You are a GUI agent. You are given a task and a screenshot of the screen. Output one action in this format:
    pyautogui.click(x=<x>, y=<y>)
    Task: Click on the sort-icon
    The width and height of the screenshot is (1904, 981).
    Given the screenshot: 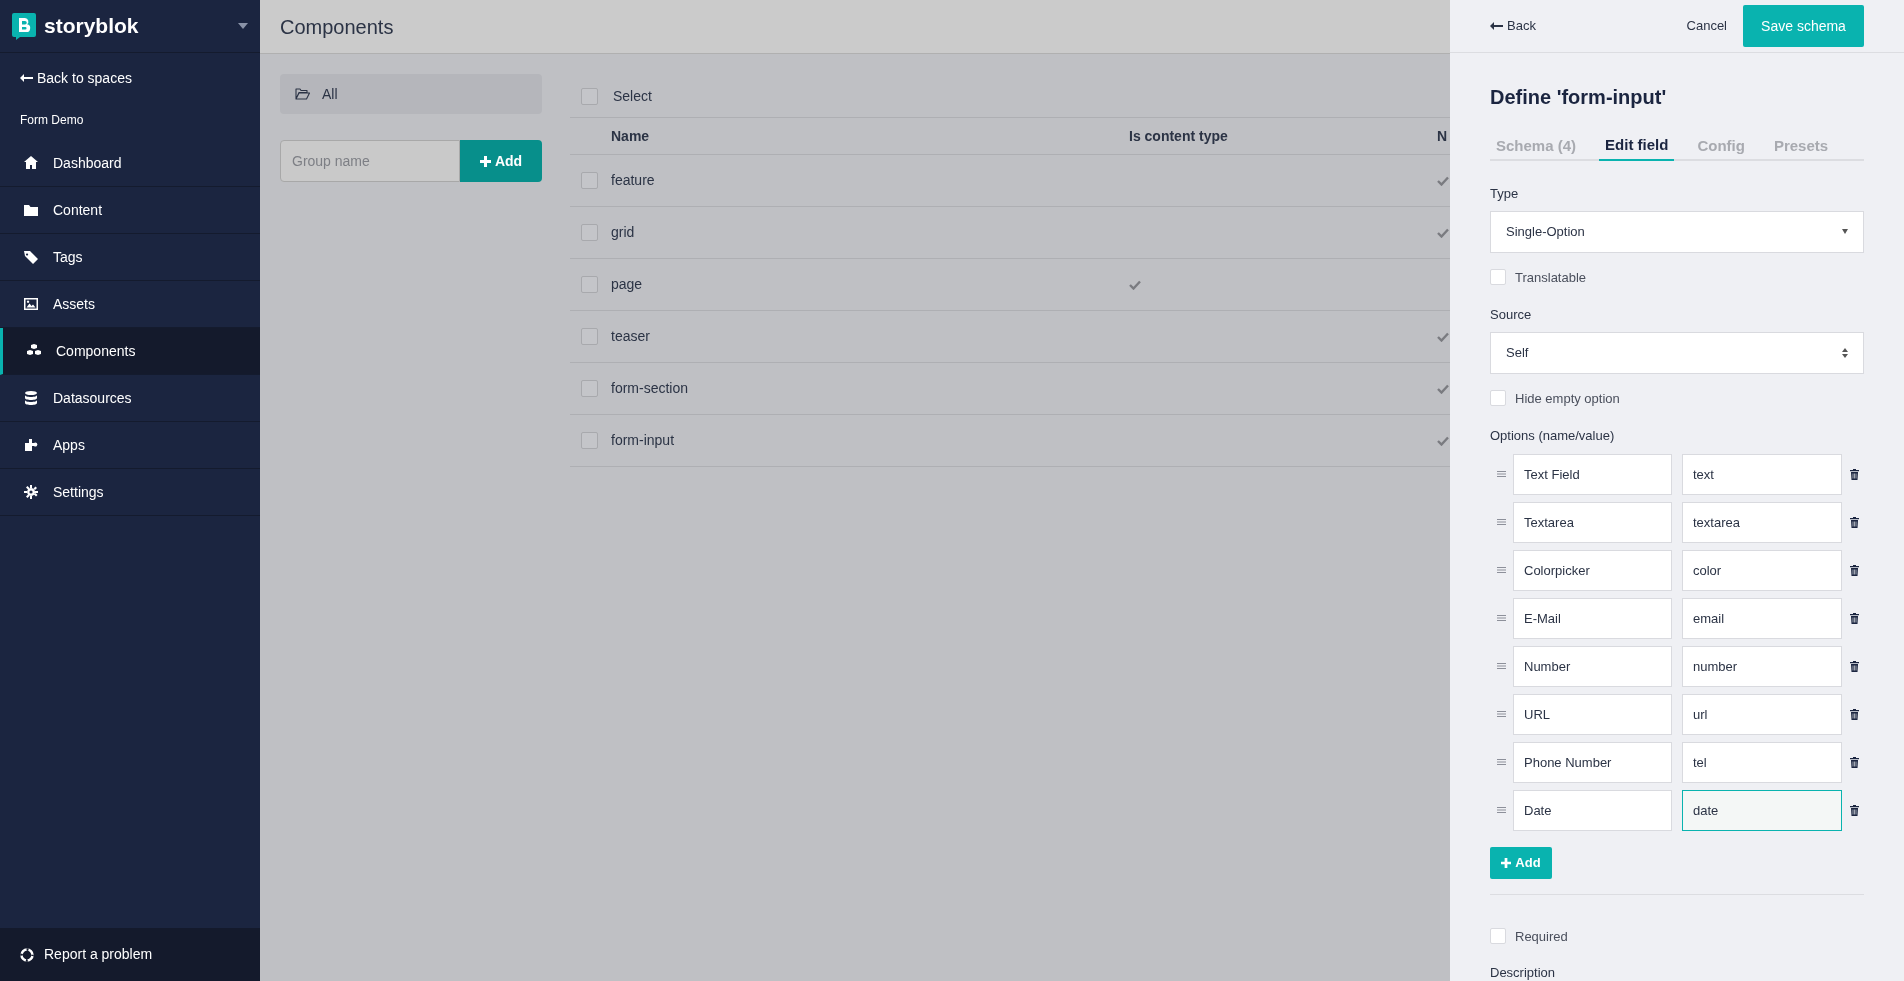 What is the action you would take?
    pyautogui.click(x=1845, y=352)
    